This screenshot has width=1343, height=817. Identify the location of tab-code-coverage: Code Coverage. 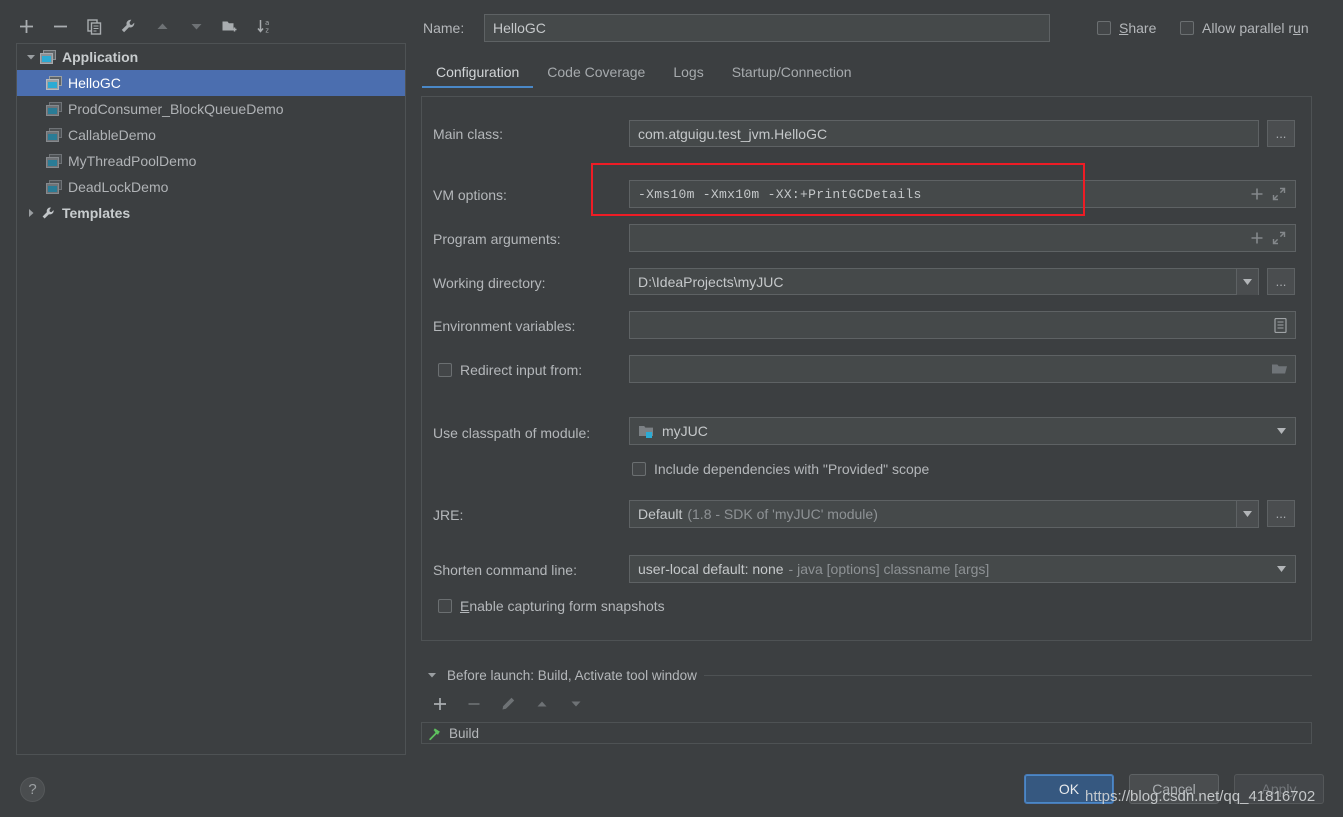
(596, 75).